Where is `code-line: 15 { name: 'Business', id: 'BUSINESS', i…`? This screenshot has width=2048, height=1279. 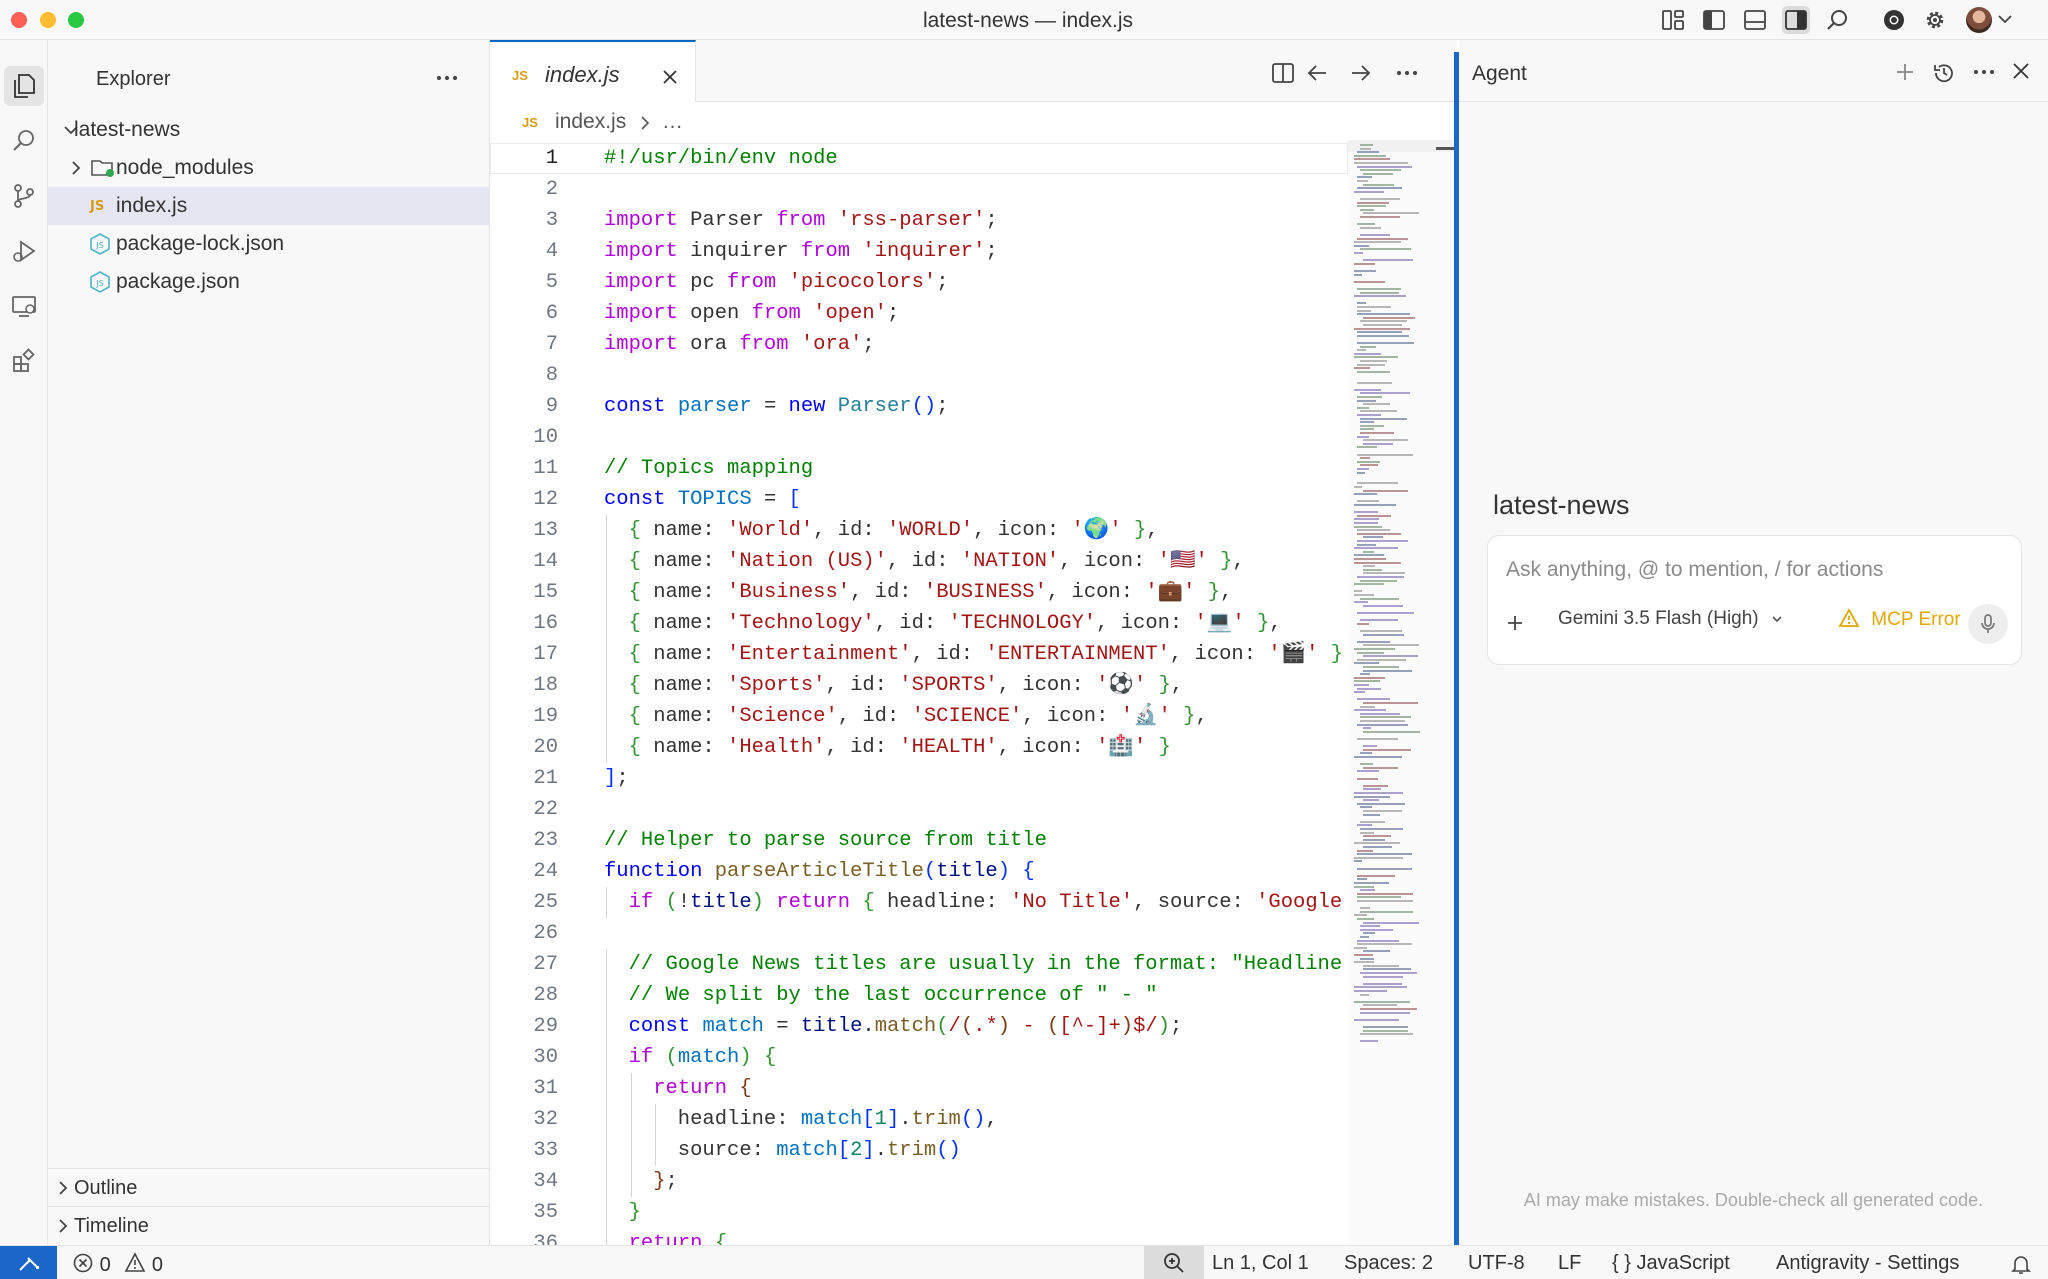
code-line: 15 { name: 'Business', id: 'BUSINESS', i… is located at coordinates (919, 592).